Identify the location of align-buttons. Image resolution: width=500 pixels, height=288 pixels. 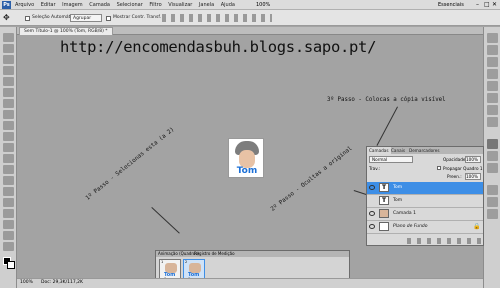
(217, 18).